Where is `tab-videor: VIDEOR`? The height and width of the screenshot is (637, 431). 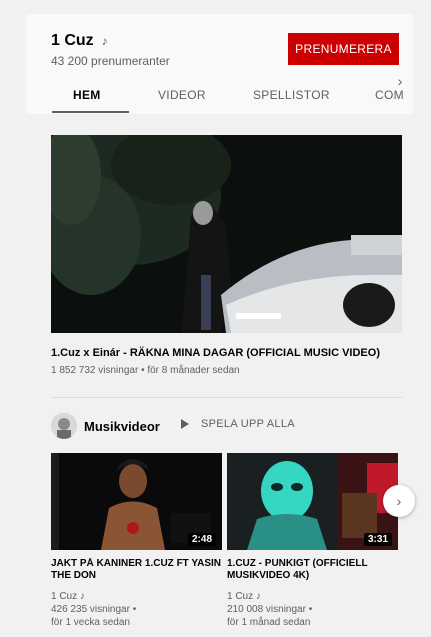
tab-videor: VIDEOR is located at coordinates (182, 95).